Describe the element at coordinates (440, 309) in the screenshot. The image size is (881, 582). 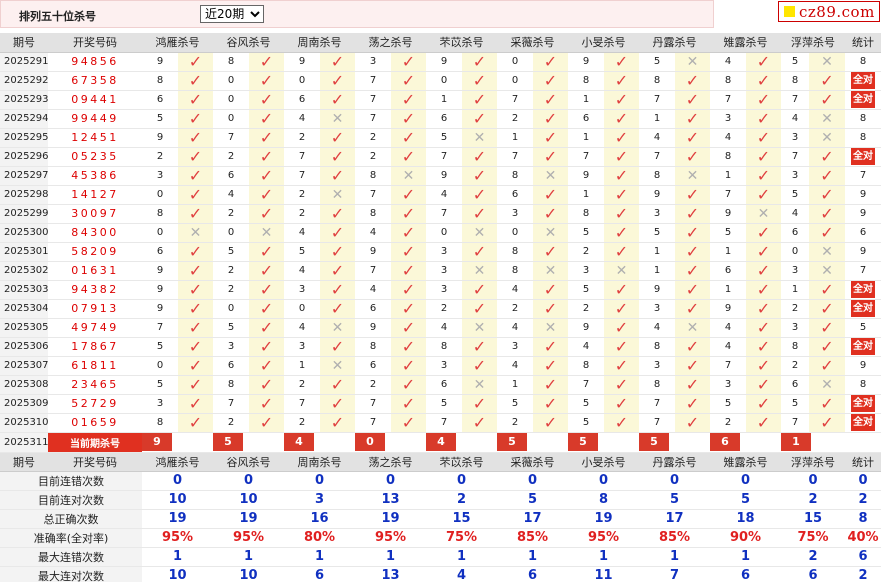
I see `table-row: 2025304 07913 9 ✓ 0 ✓ 0 ✓ 6 ✓ 2 ✓ 2 ✓ 2 ✓ 3 ✓ 9 ✓ 2 ✓ 全对` at that location.